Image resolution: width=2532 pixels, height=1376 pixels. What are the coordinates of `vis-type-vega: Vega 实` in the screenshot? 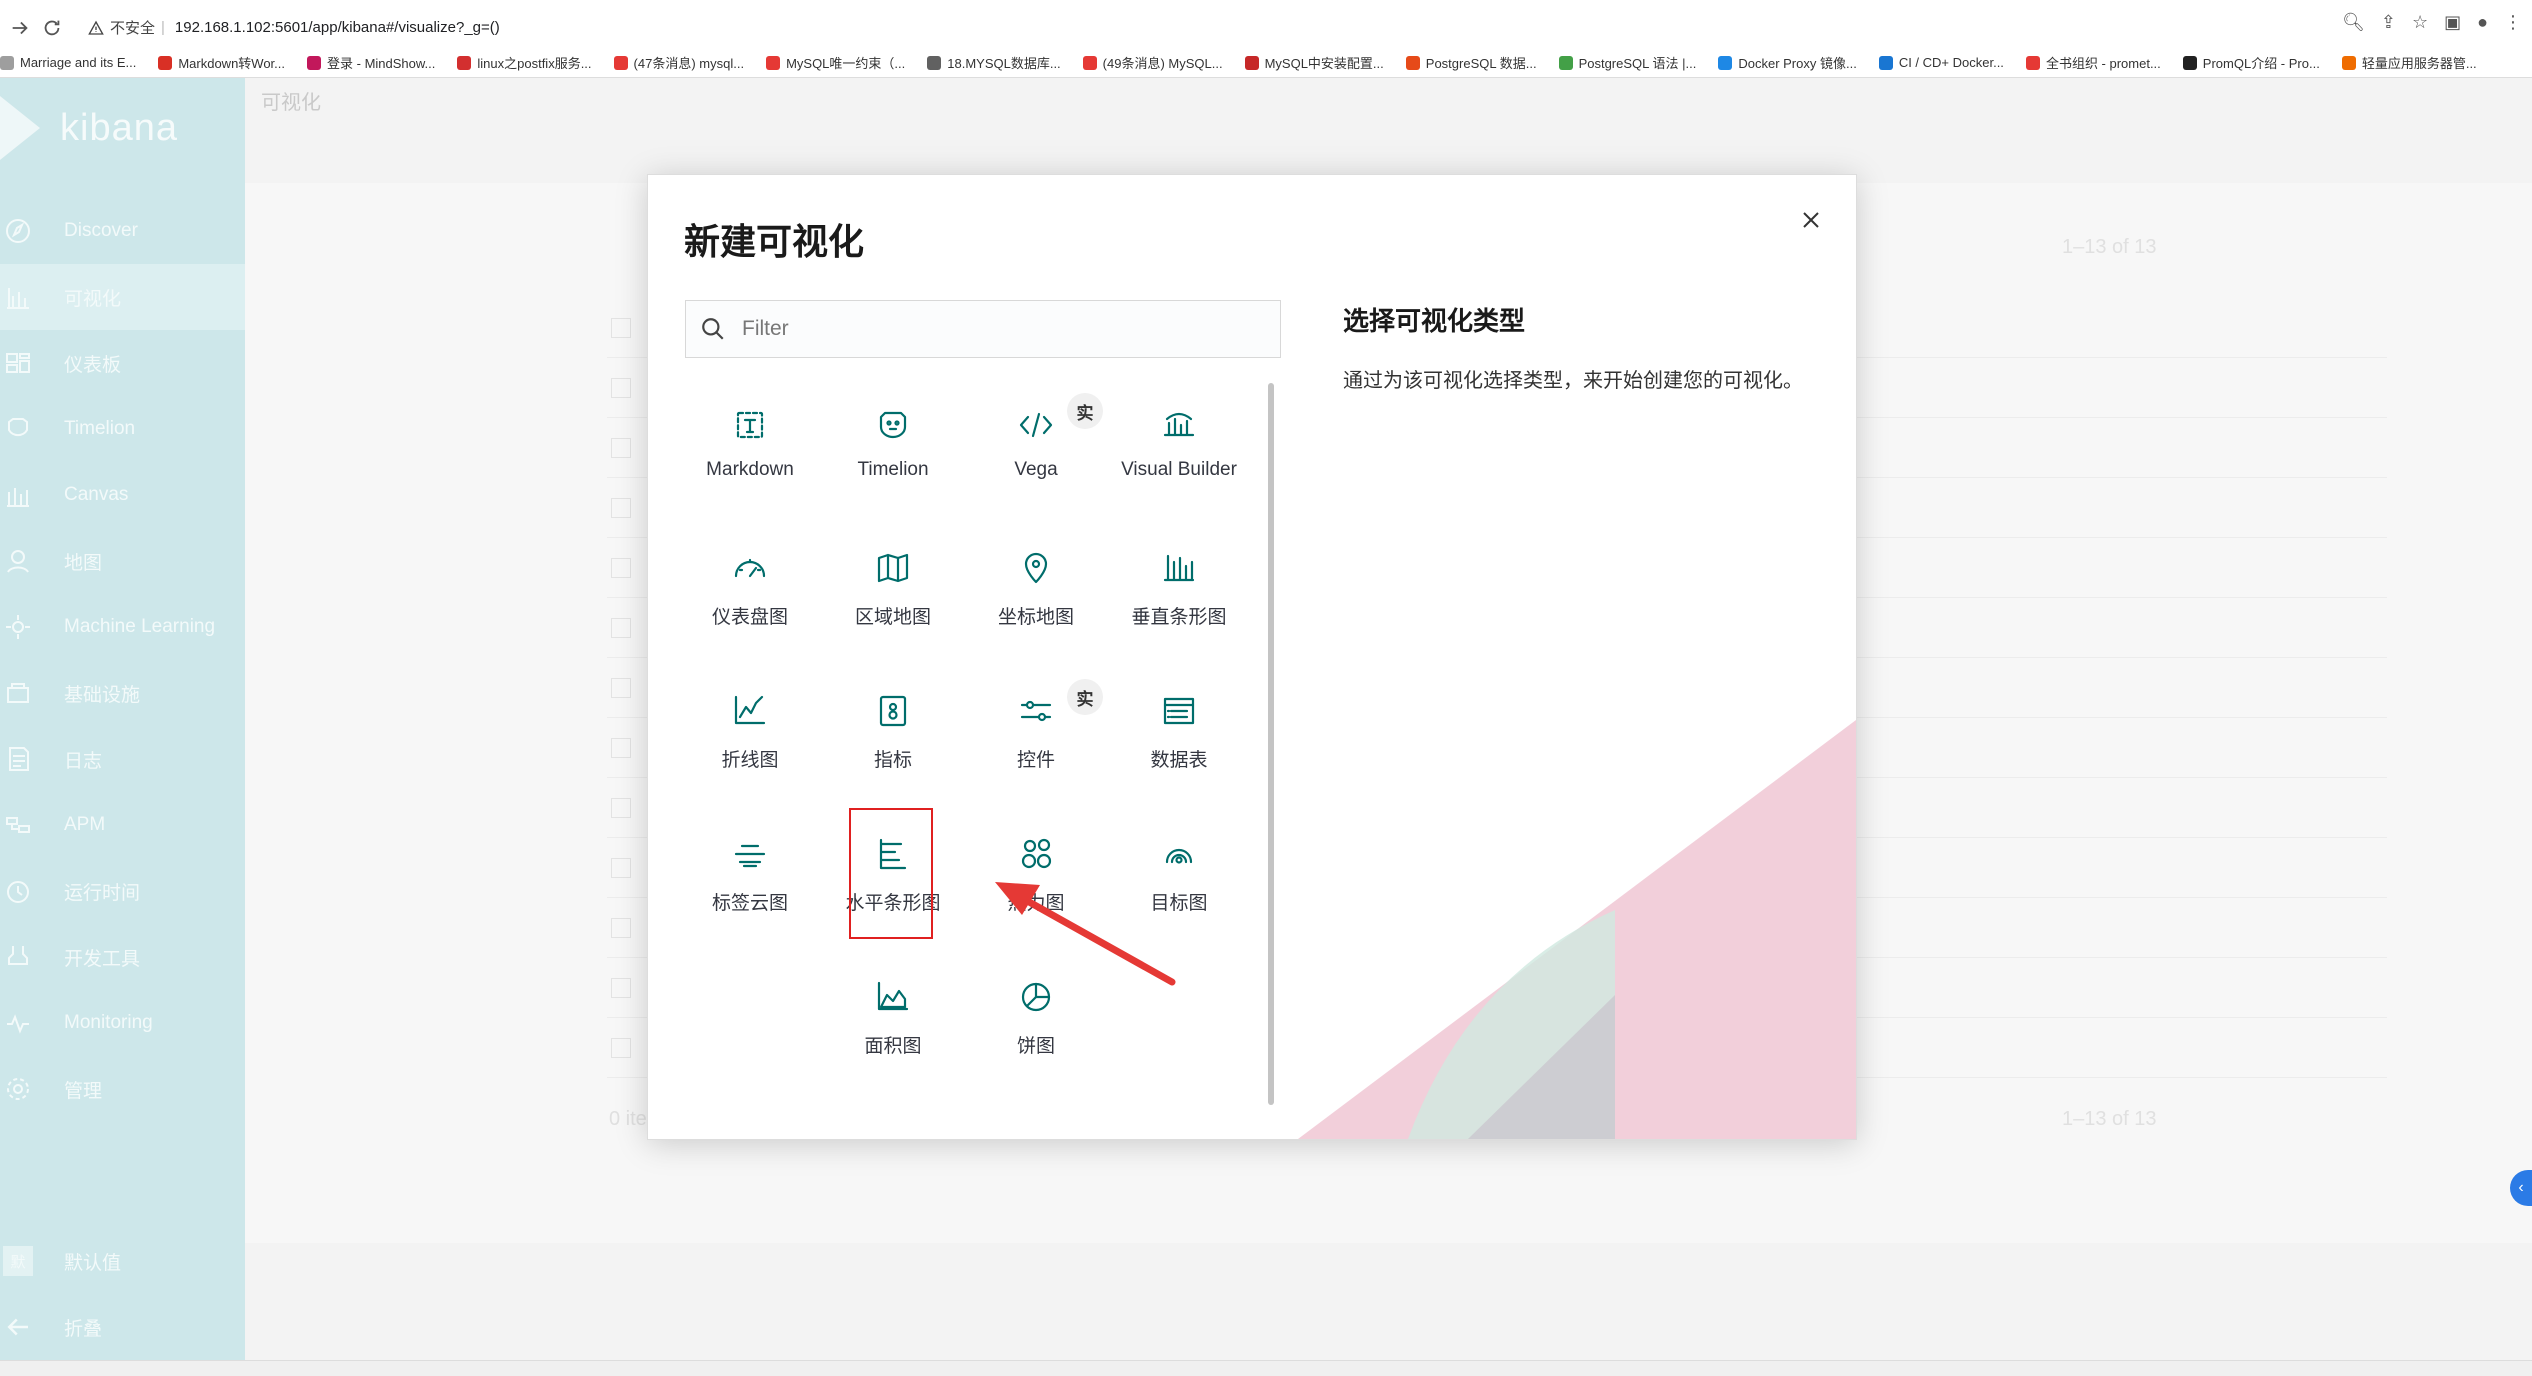 It's located at (1037, 448).